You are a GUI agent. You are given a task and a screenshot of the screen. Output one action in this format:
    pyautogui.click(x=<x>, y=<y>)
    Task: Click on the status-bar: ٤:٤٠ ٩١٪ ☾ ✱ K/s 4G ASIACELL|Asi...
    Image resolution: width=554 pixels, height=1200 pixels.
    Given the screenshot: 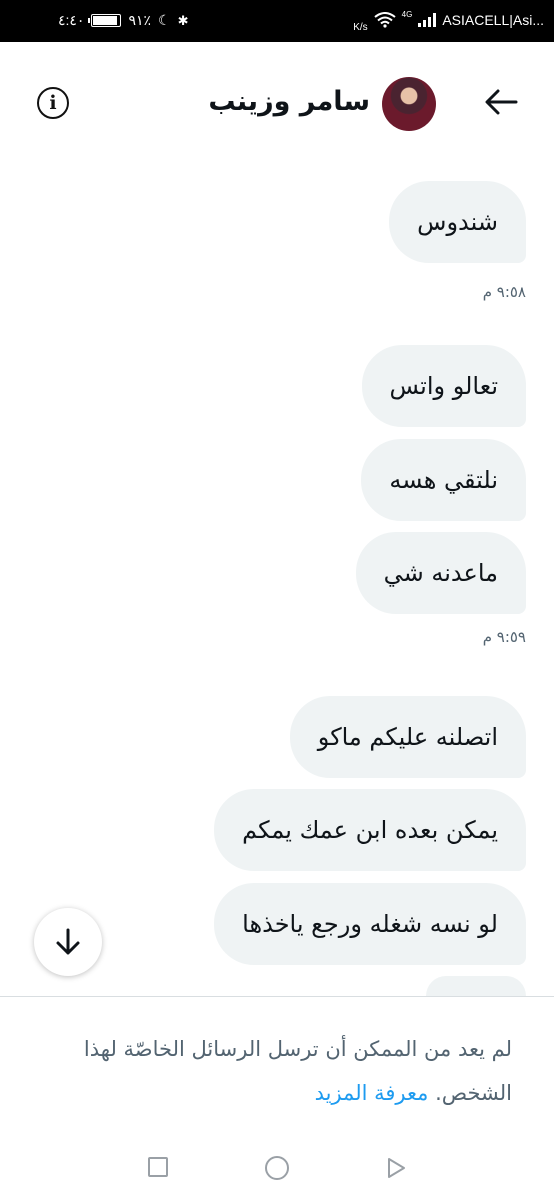 What is the action you would take?
    pyautogui.click(x=277, y=21)
    